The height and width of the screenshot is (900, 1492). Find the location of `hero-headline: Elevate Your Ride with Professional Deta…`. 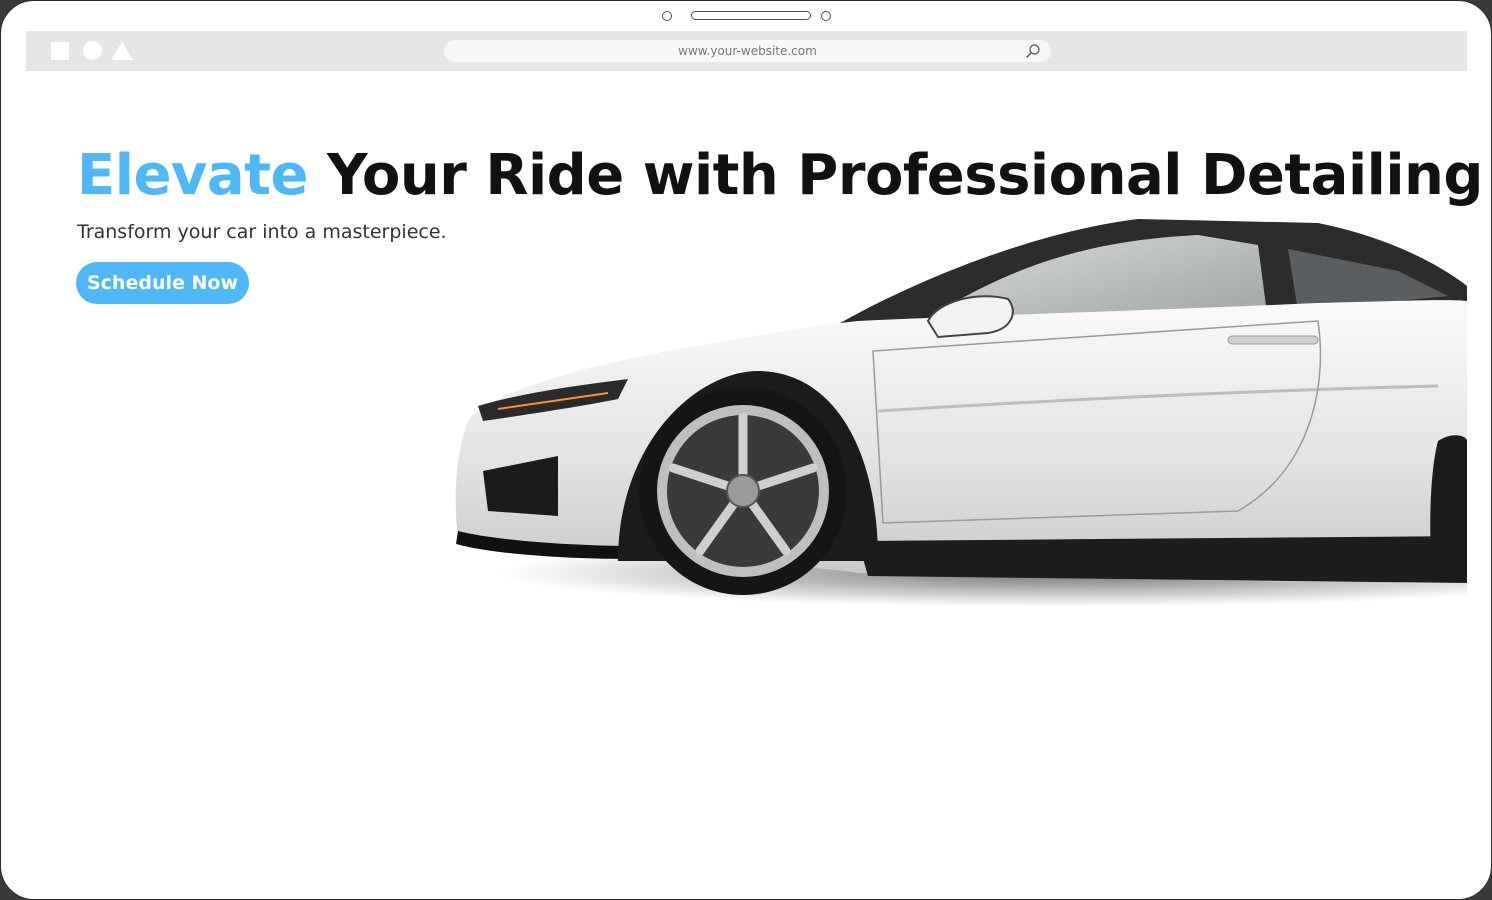

hero-headline: Elevate Your Ride with Professional Deta… is located at coordinates (780, 175).